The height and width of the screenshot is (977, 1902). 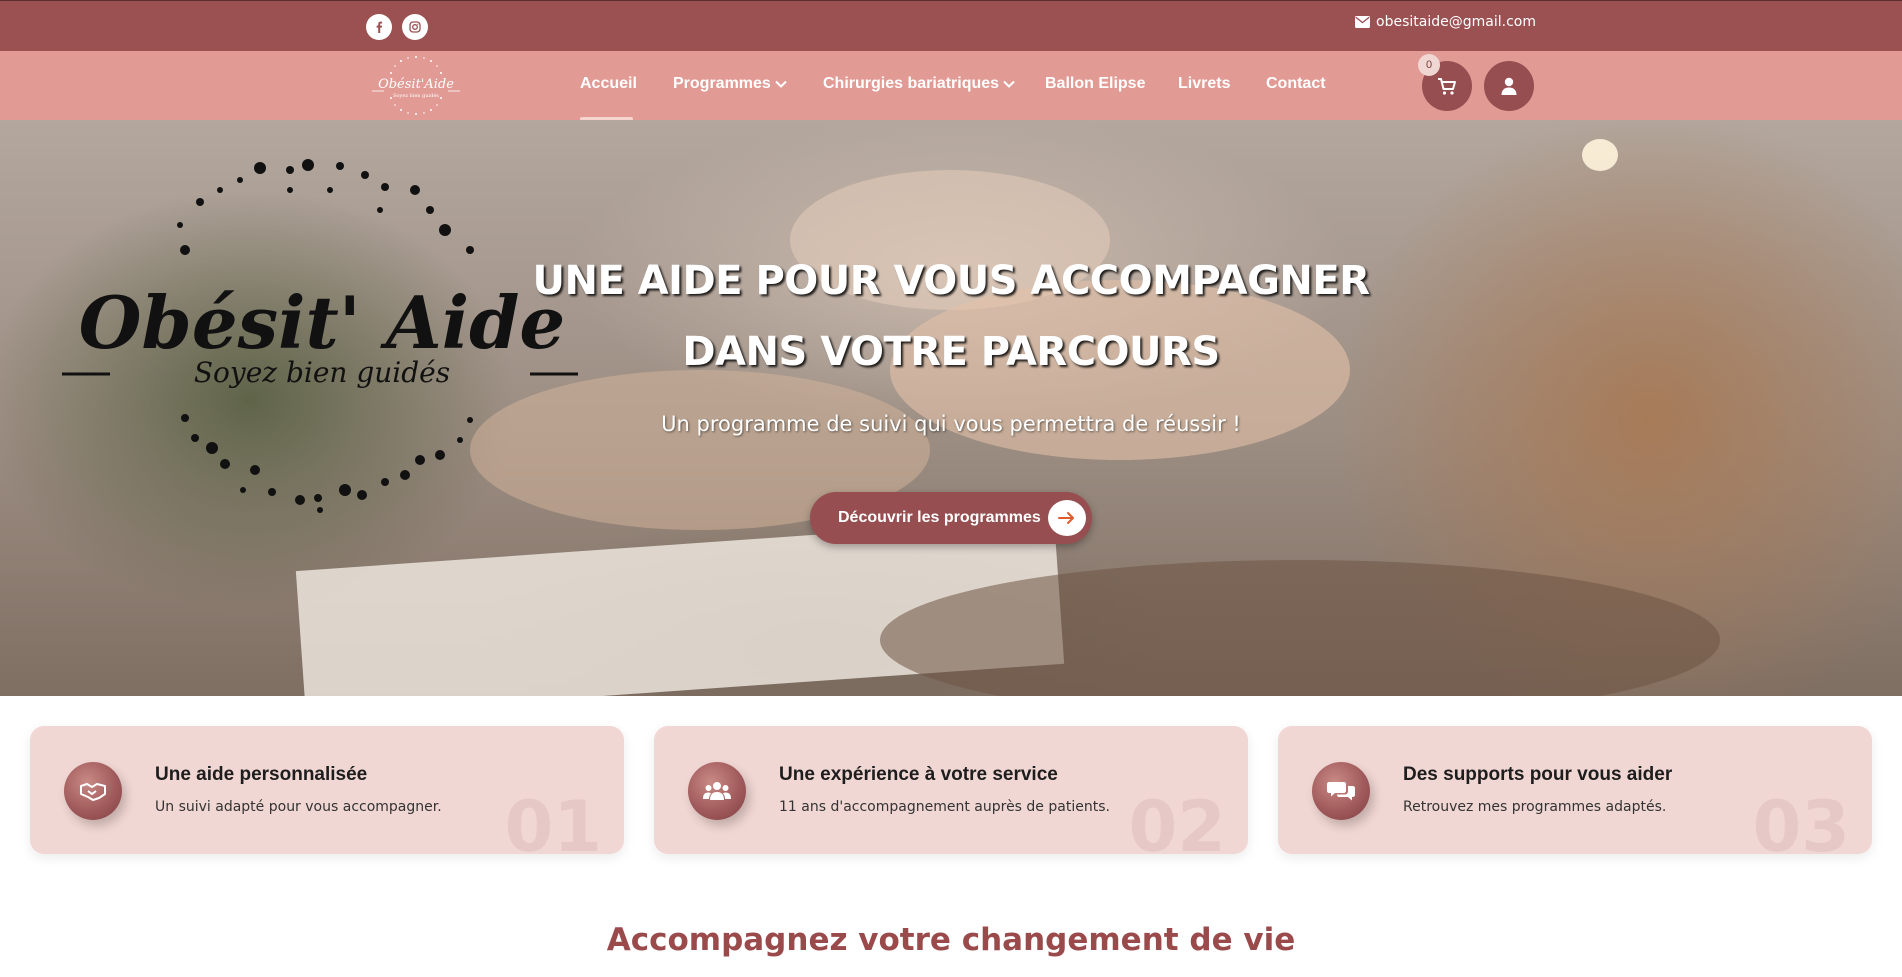 I want to click on nav-label: Ballon Elipse, so click(x=1095, y=83).